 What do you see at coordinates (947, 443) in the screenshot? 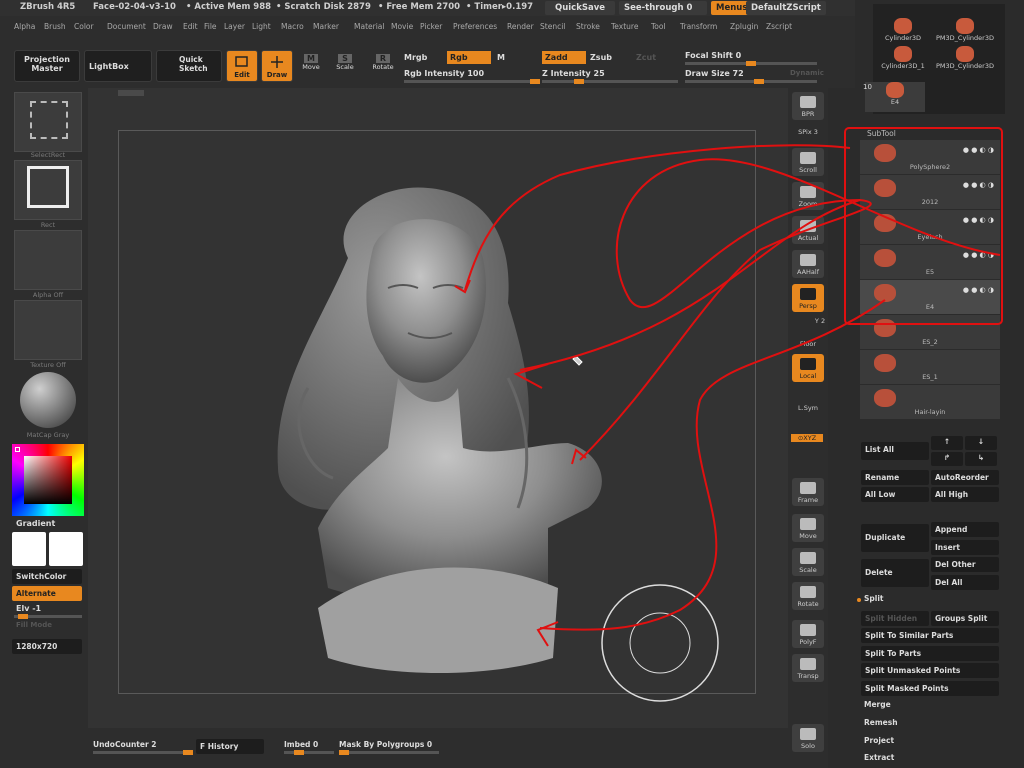
I see `subtool-reorder-arrow-icon: ↑` at bounding box center [947, 443].